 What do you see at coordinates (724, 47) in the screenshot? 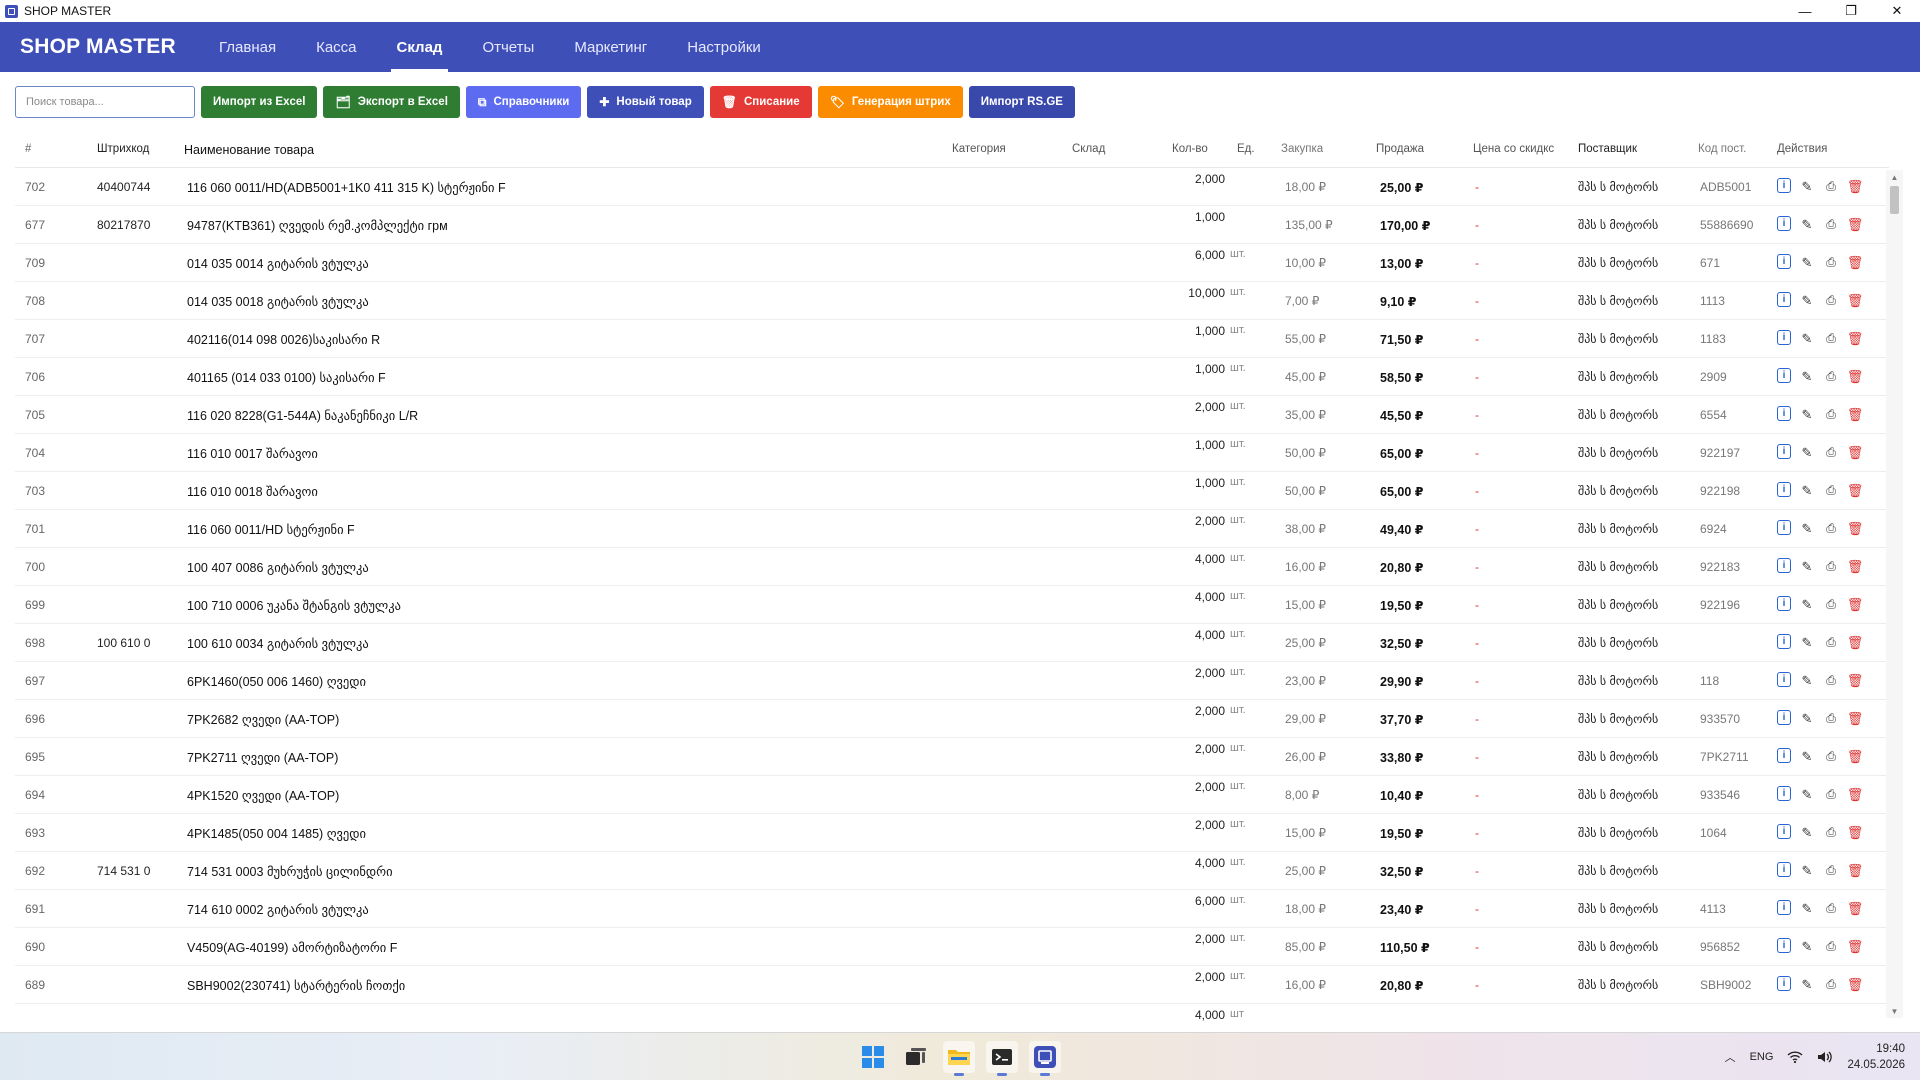
I see `nav-item-5: Настройки` at bounding box center [724, 47].